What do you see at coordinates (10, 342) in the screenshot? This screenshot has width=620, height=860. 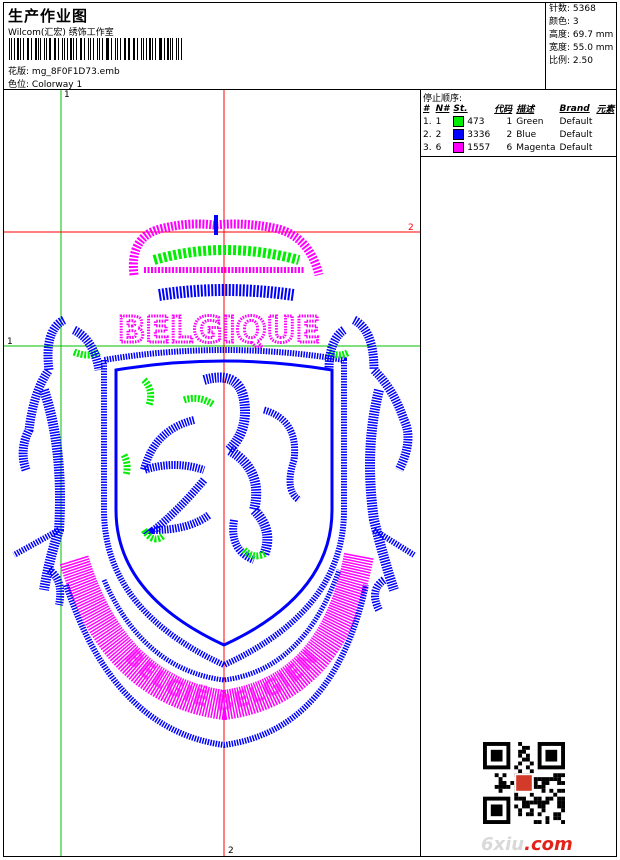 I see `guide-label-h1: 1` at bounding box center [10, 342].